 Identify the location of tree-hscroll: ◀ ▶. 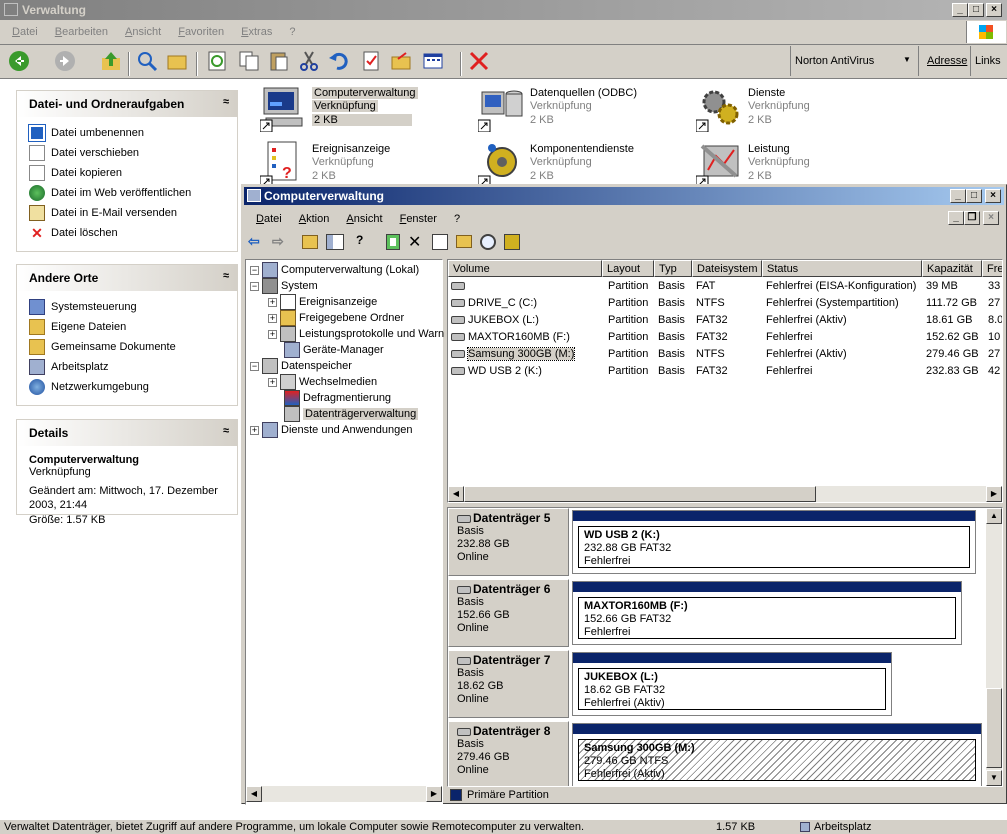
(344, 794).